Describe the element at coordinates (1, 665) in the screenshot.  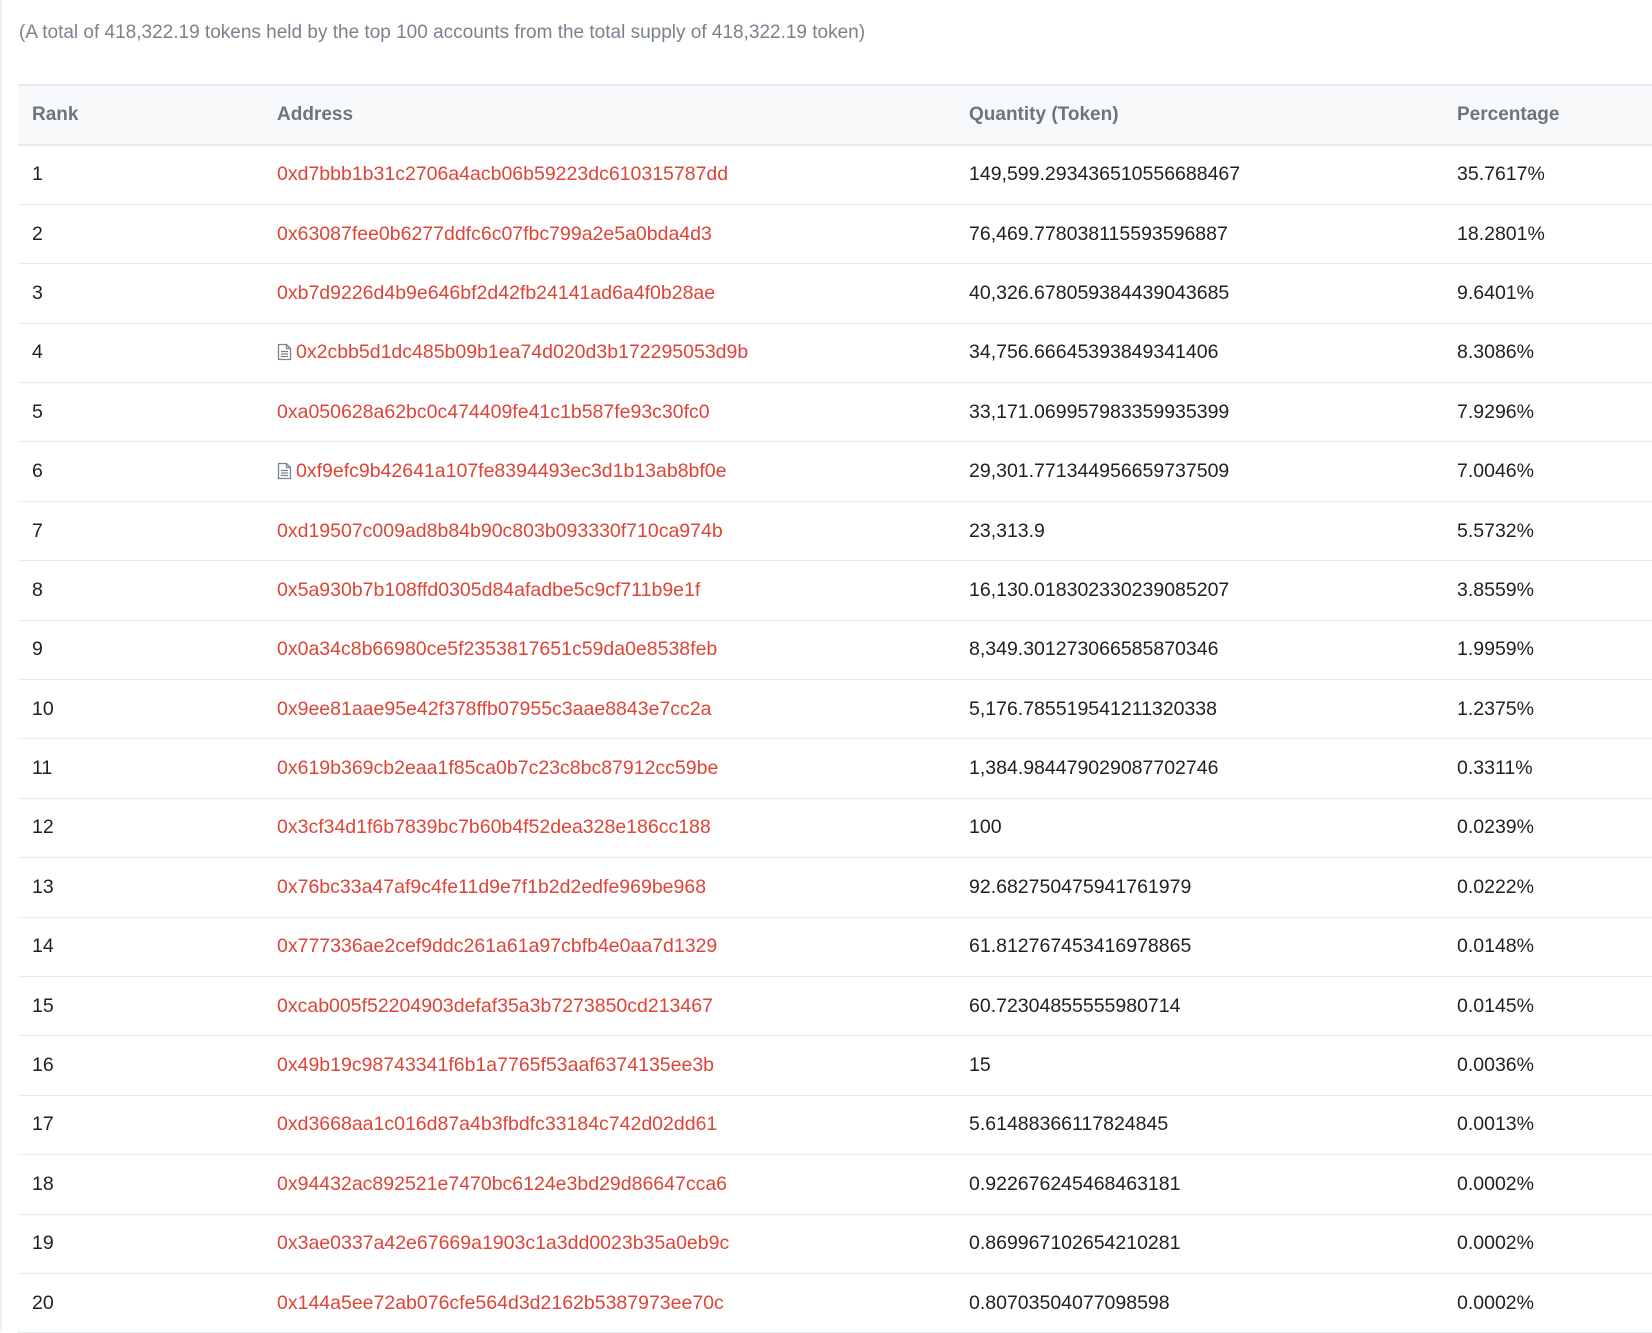
I see `page-left-border` at that location.